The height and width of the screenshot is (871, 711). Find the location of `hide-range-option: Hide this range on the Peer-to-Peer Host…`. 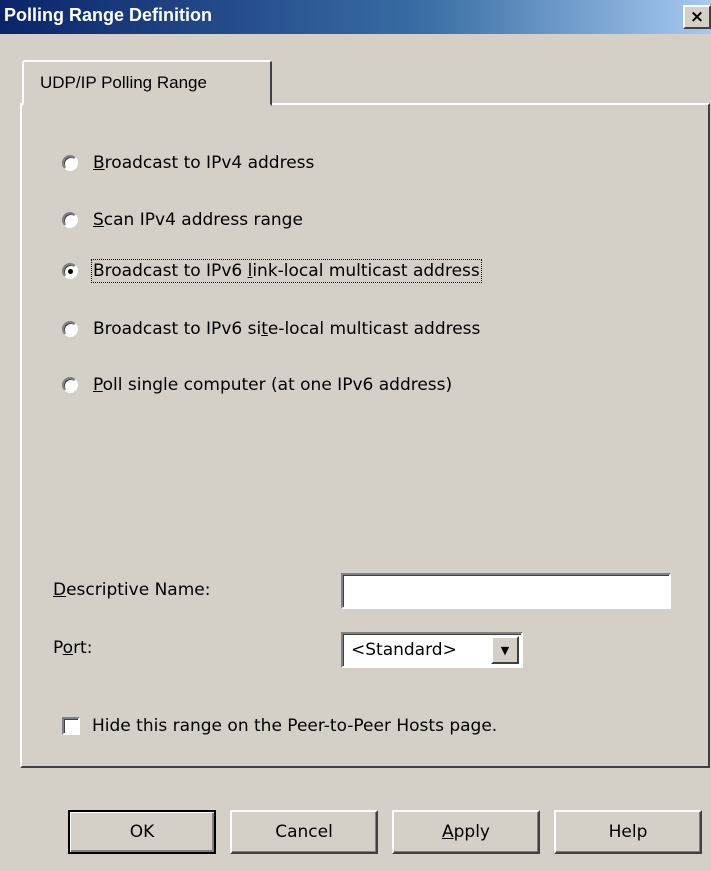

hide-range-option: Hide this range on the Peer-to-Peer Host… is located at coordinates (279, 726).